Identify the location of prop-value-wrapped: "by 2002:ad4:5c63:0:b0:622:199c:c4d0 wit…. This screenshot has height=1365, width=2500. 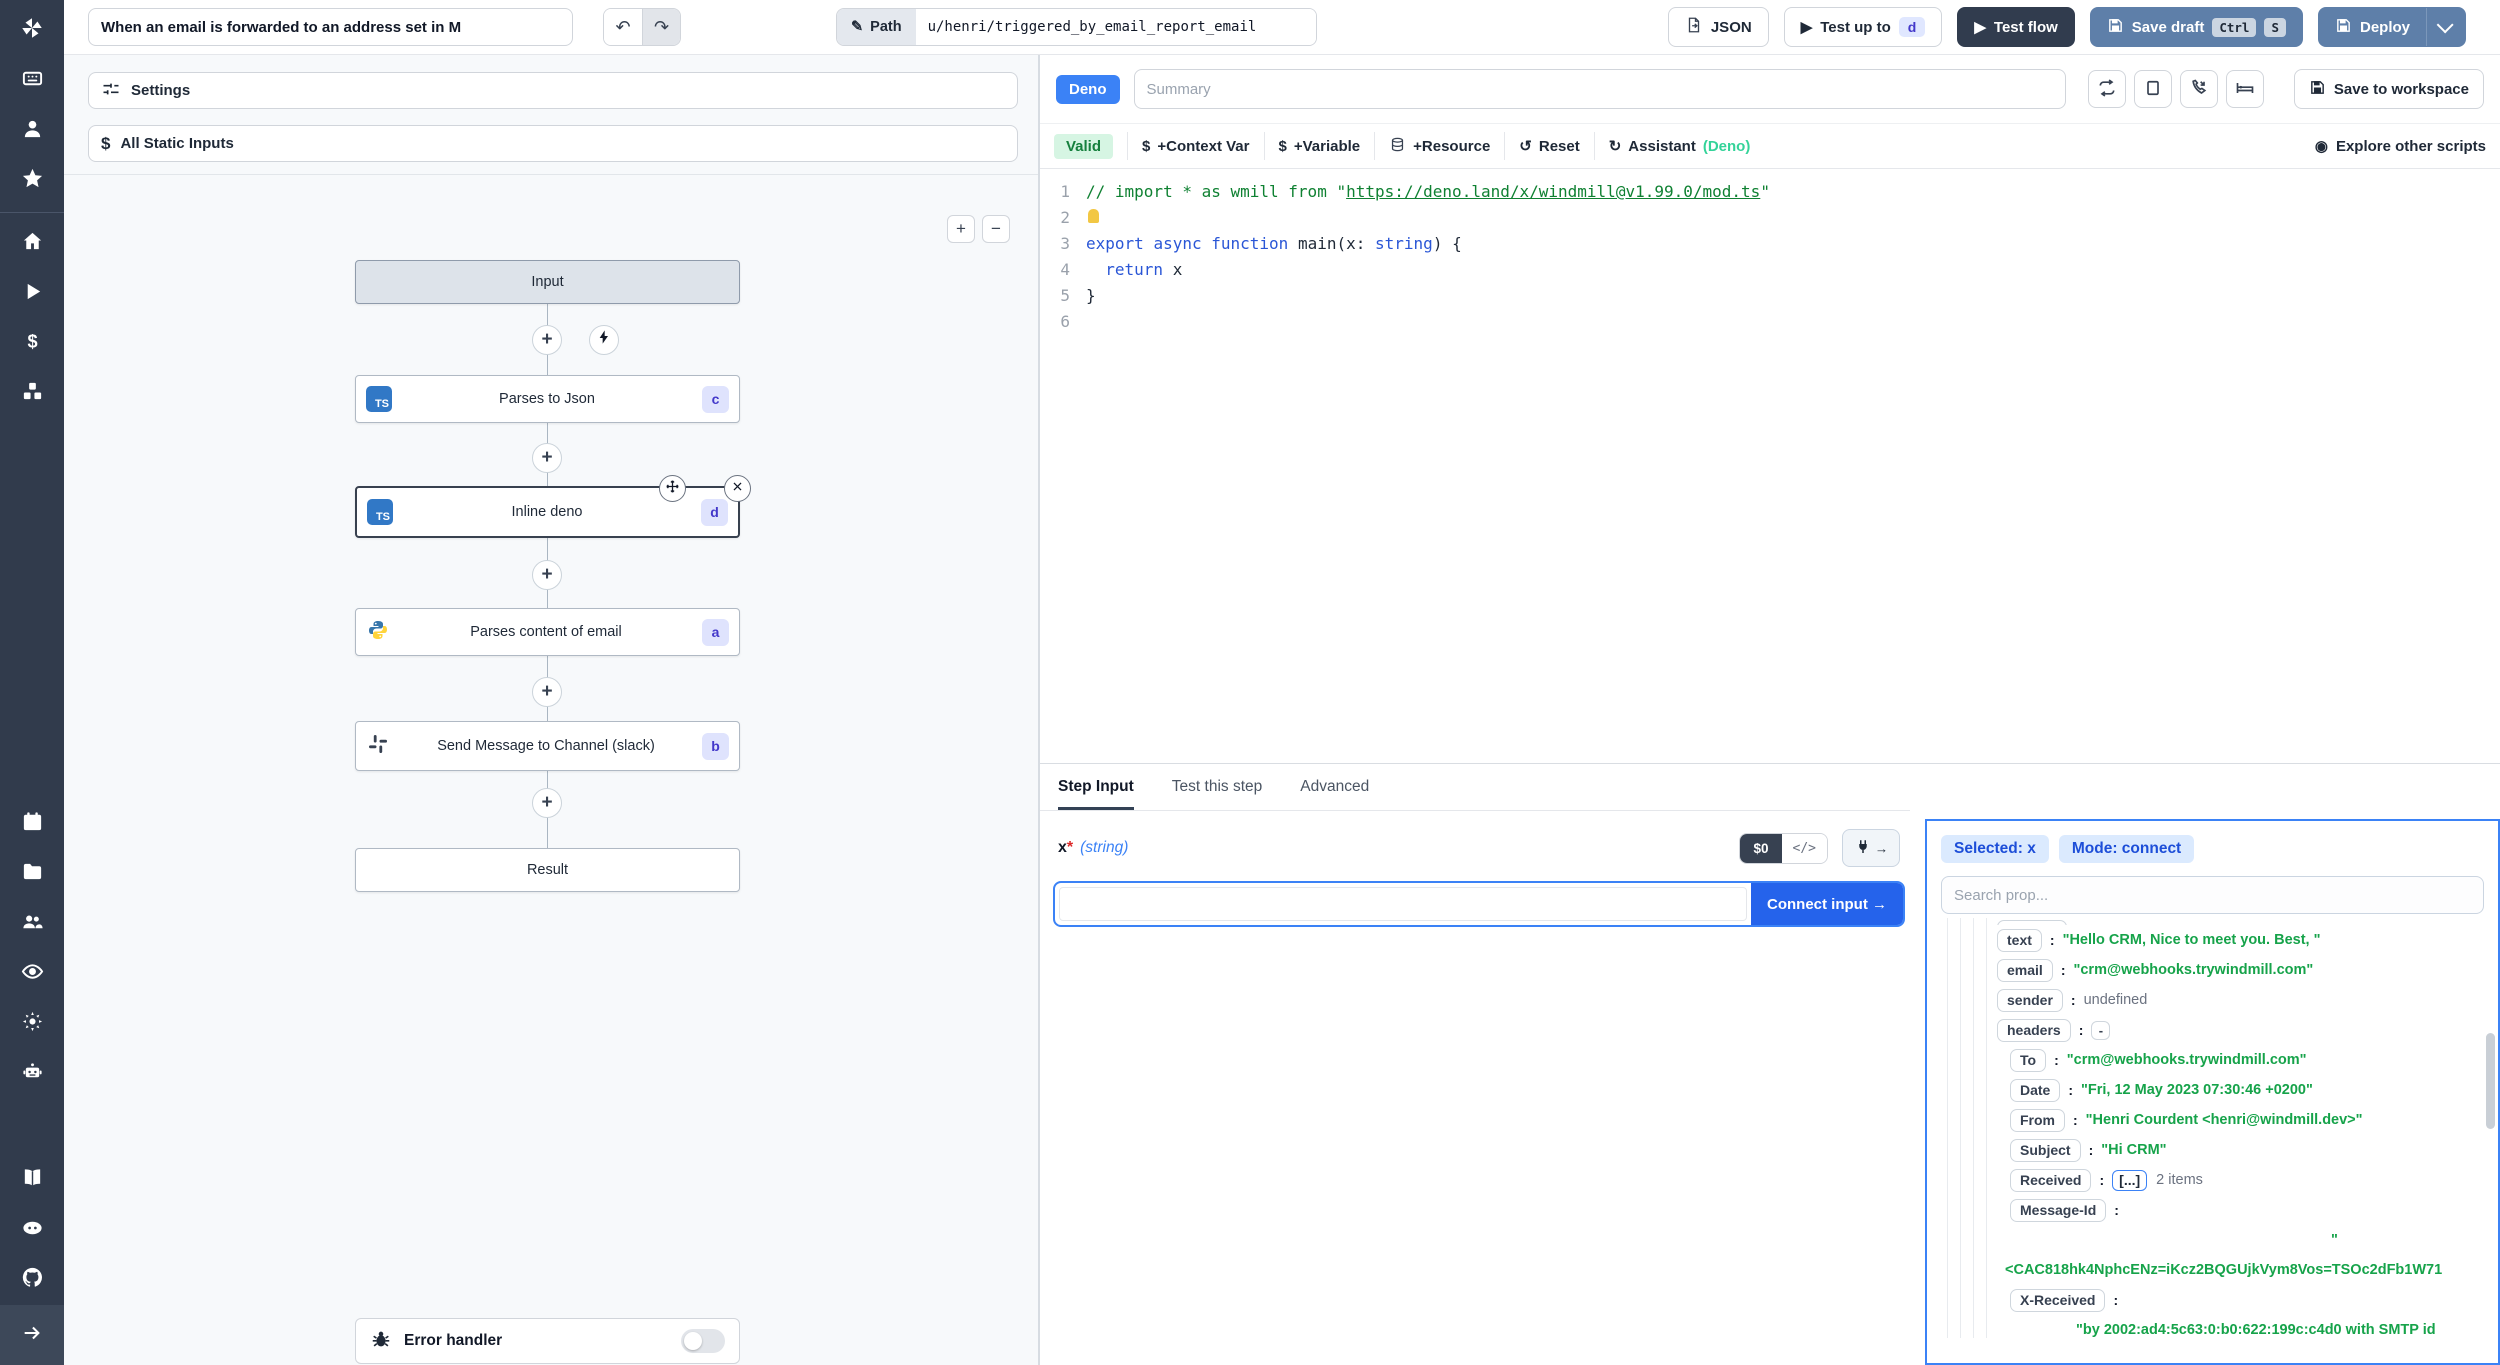
(2212, 1326).